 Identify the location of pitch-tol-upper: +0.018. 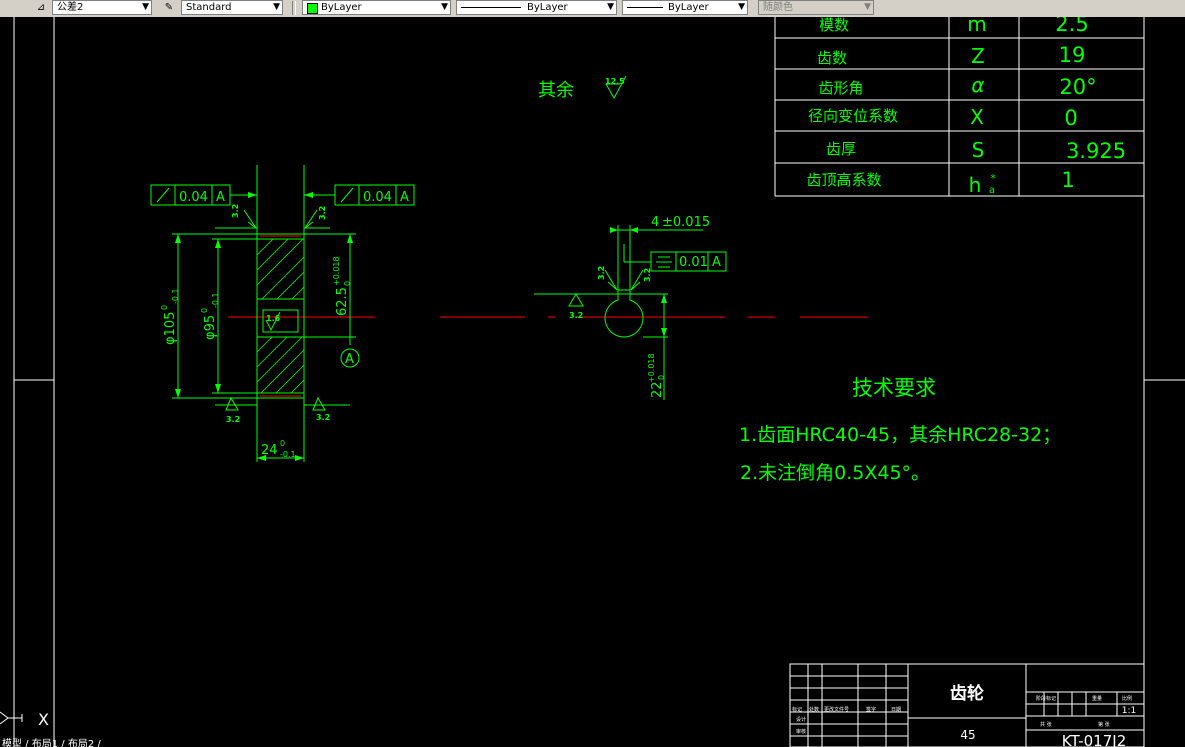
(336, 271).